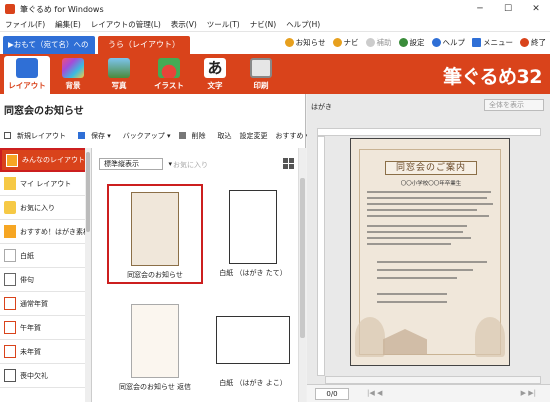  What do you see at coordinates (429, 132) in the screenshot?
I see `horizontal-ruler` at bounding box center [429, 132].